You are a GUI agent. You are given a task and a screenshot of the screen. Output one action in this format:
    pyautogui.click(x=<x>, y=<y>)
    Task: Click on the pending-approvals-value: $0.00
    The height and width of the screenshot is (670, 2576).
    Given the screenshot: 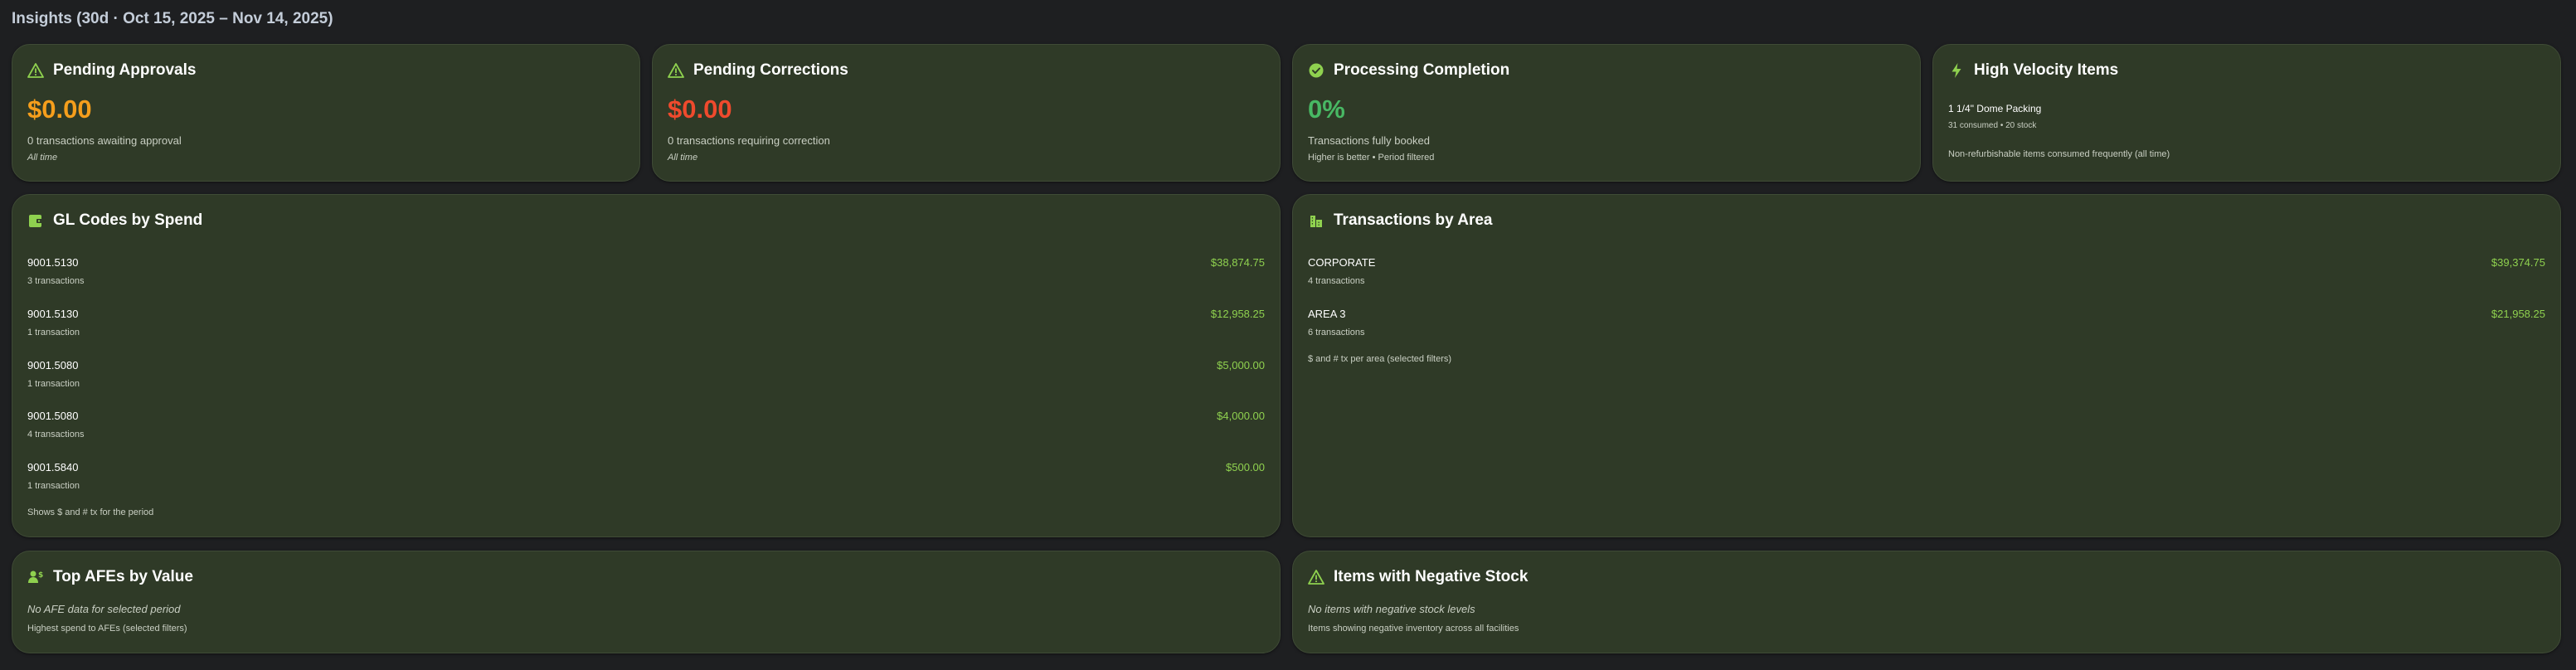 What is the action you would take?
    pyautogui.click(x=59, y=109)
    